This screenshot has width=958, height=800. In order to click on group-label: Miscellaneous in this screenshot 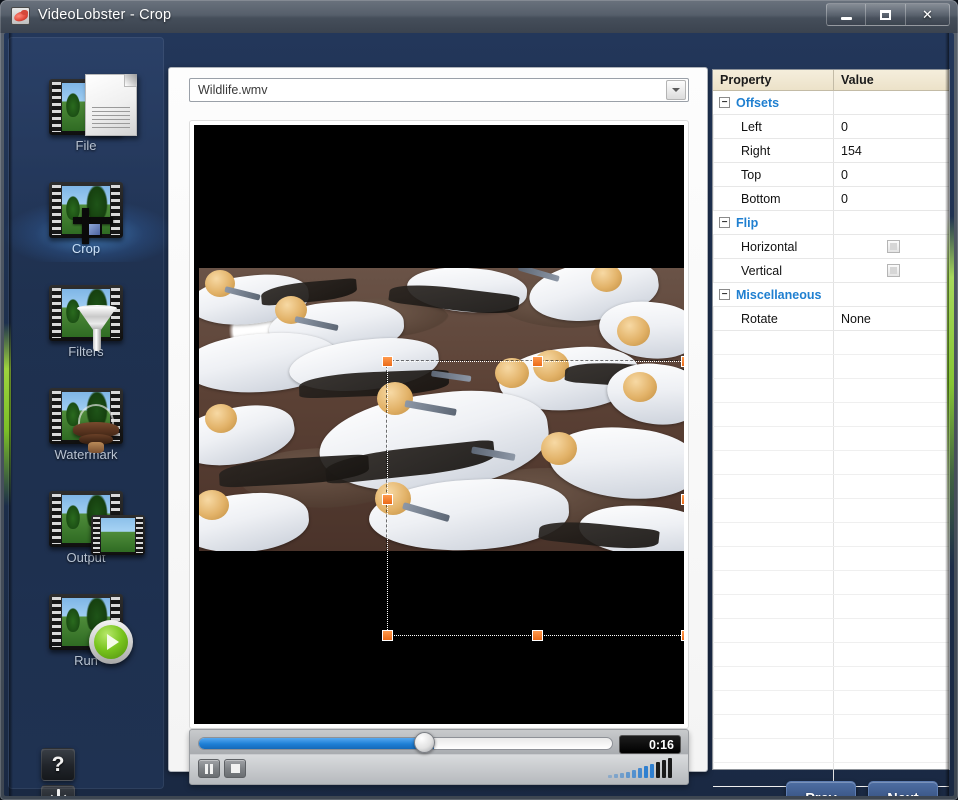, I will do `click(779, 294)`.